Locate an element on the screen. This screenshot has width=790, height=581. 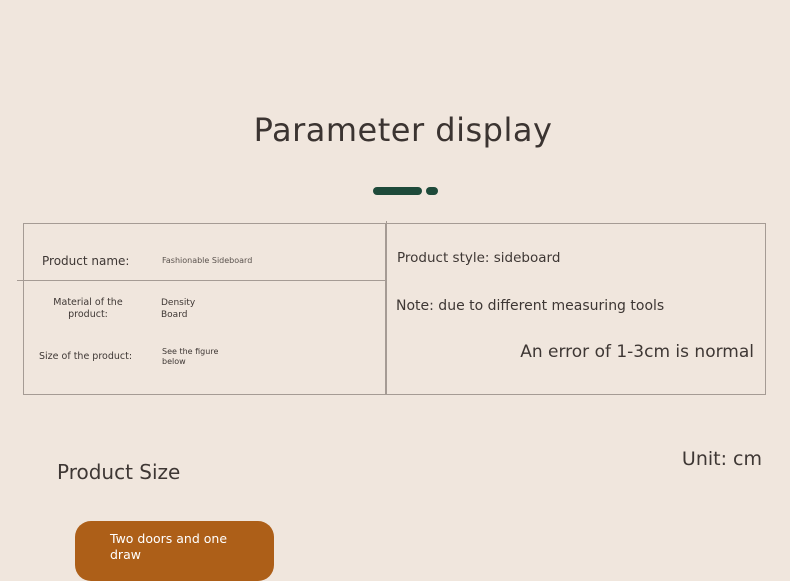
measurement-note-text: Note: due to different measuring tools is located at coordinates (530, 306).